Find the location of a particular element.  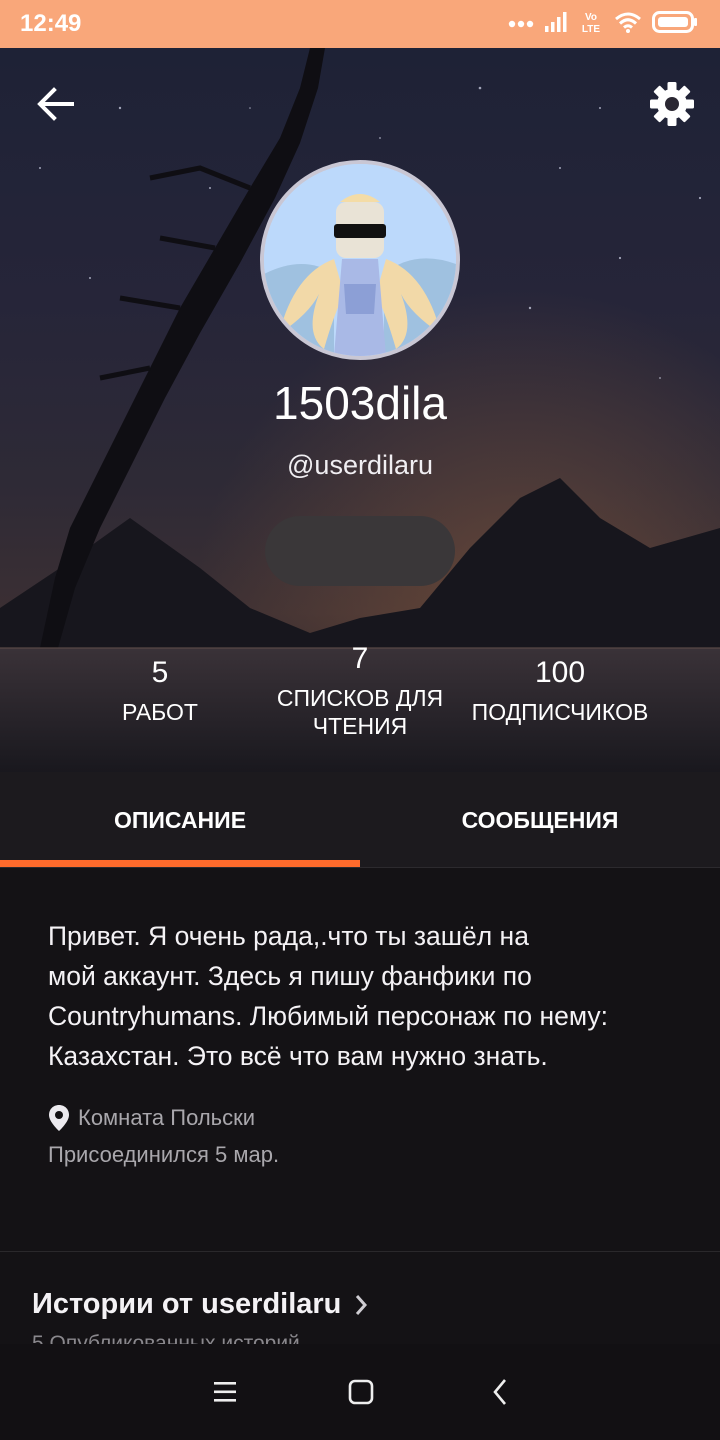

battery-icon is located at coordinates (675, 24).